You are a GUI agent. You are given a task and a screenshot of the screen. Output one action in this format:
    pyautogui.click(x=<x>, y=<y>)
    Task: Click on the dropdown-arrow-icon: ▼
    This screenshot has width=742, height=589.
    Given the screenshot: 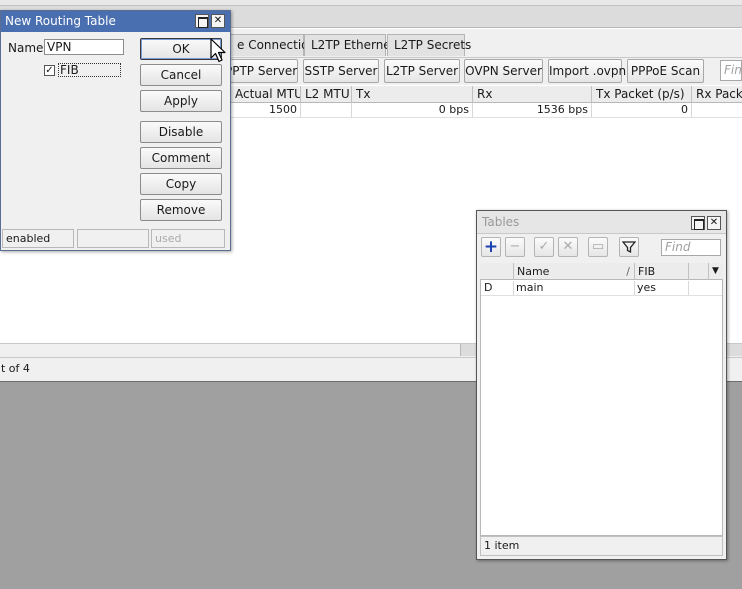 What is the action you would take?
    pyautogui.click(x=715, y=271)
    